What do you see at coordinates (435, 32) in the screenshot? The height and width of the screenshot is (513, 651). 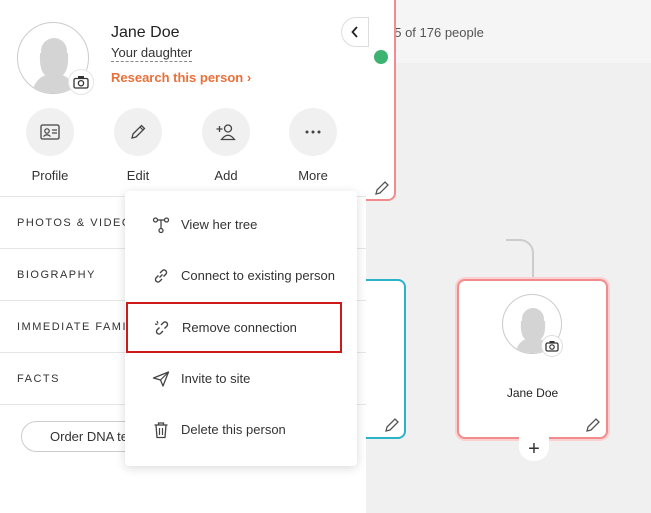 I see `people-count: 55 of 176 people` at bounding box center [435, 32].